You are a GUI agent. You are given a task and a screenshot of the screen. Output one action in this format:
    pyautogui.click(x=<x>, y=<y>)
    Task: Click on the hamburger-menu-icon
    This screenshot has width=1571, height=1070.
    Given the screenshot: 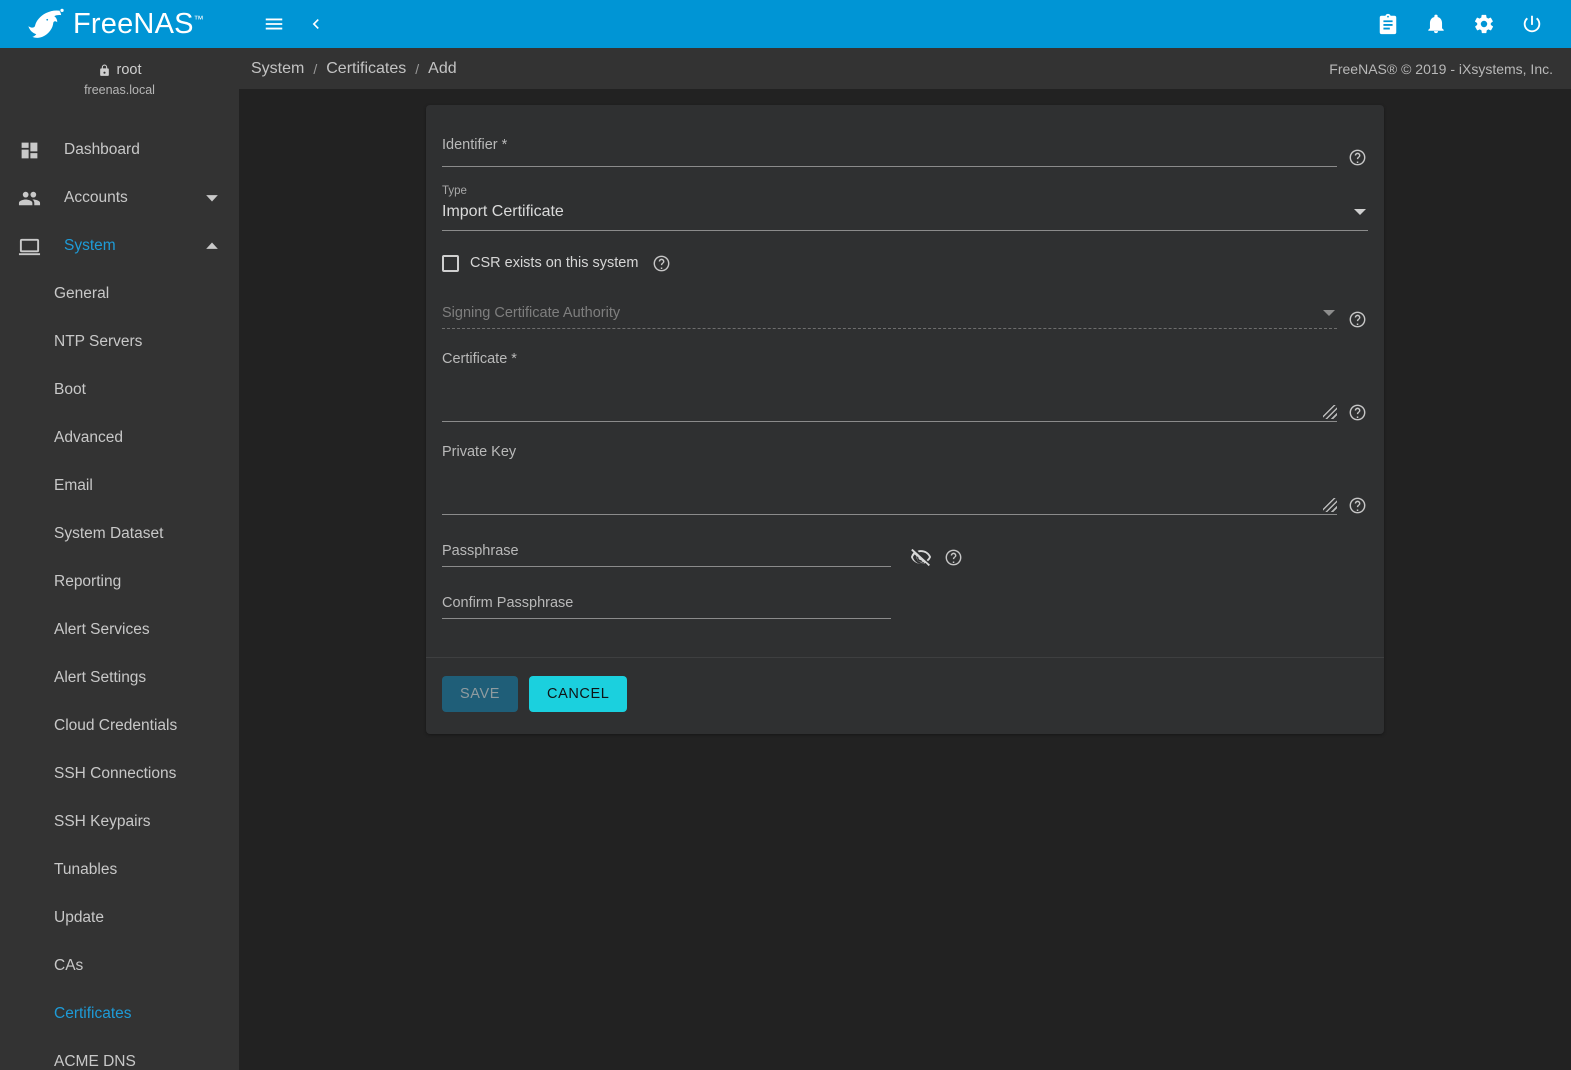 What is the action you would take?
    pyautogui.click(x=274, y=24)
    